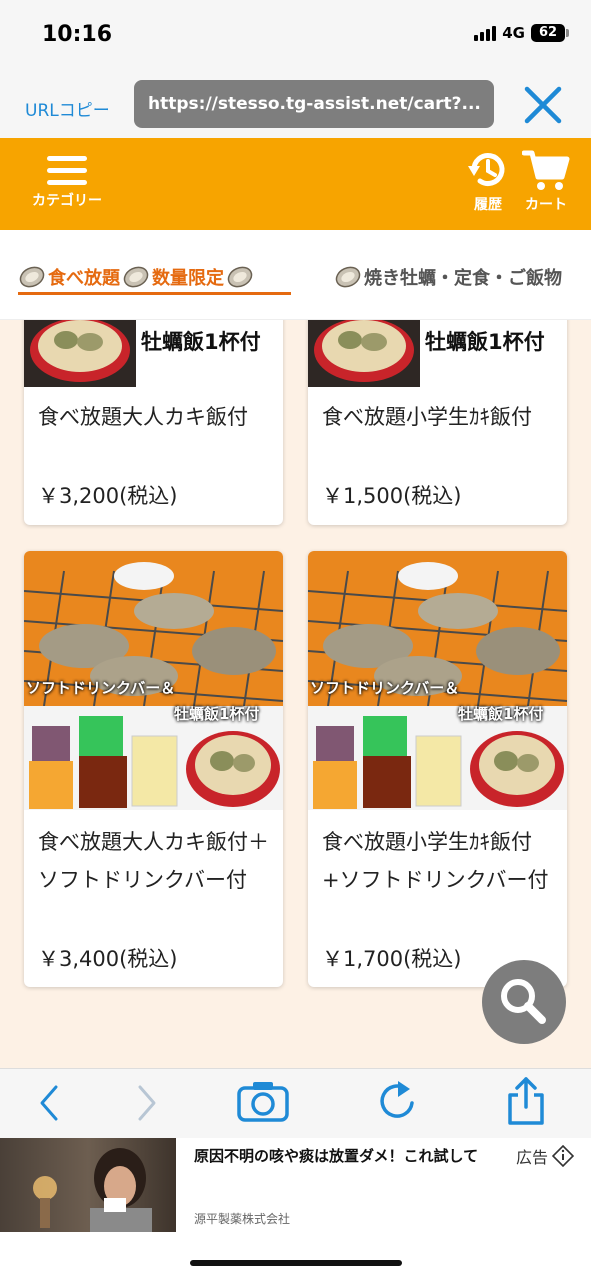 This screenshot has width=591, height=1280. Describe the element at coordinates (532, 1157) in the screenshot. I see `ad-label-text: 広告` at that location.